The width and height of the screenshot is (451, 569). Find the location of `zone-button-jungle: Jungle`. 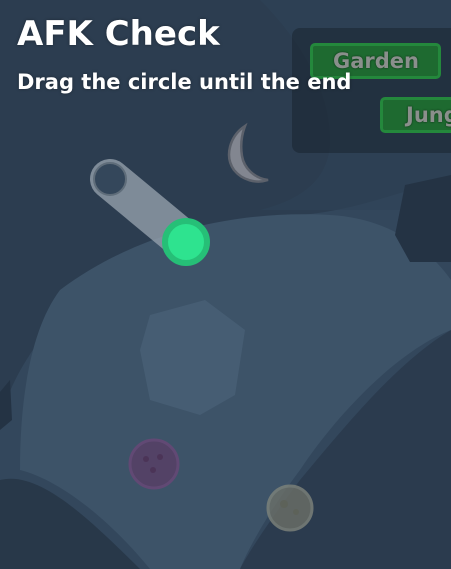

zone-button-jungle: Jungle is located at coordinates (415, 115).